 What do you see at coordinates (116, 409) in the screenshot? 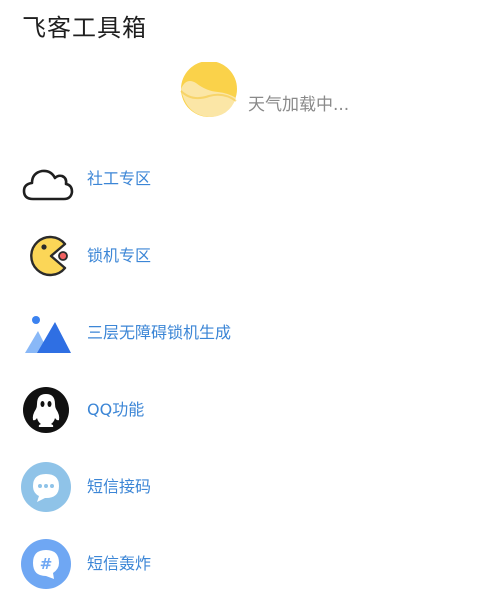
I see `menu-item-label: QQ功能` at bounding box center [116, 409].